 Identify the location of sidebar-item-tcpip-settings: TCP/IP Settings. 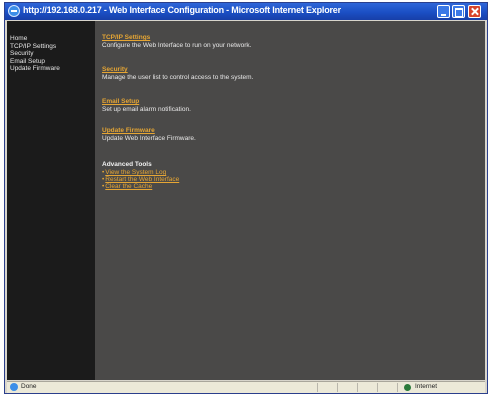
(33, 47).